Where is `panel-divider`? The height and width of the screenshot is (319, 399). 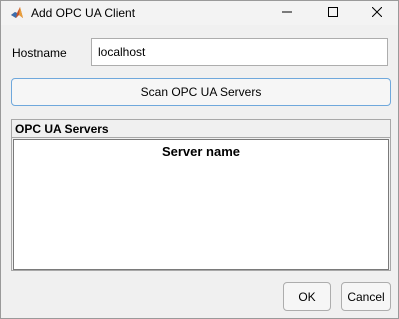
panel-divider is located at coordinates (201, 137).